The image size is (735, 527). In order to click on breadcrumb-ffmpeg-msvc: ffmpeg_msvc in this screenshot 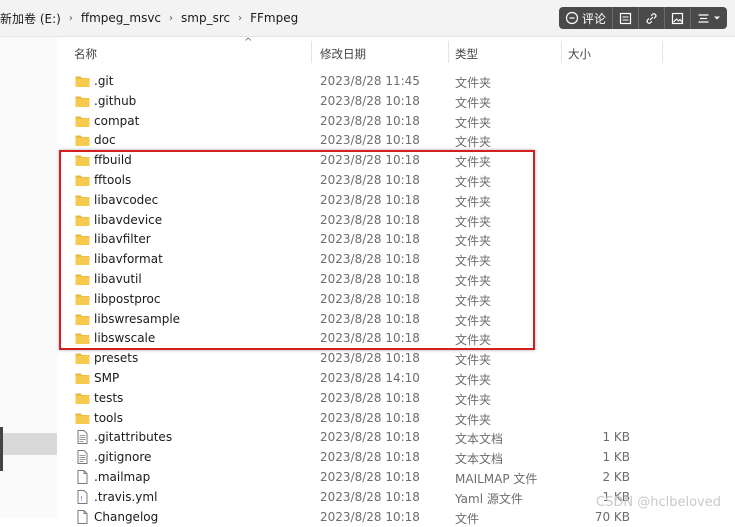, I will do `click(121, 18)`.